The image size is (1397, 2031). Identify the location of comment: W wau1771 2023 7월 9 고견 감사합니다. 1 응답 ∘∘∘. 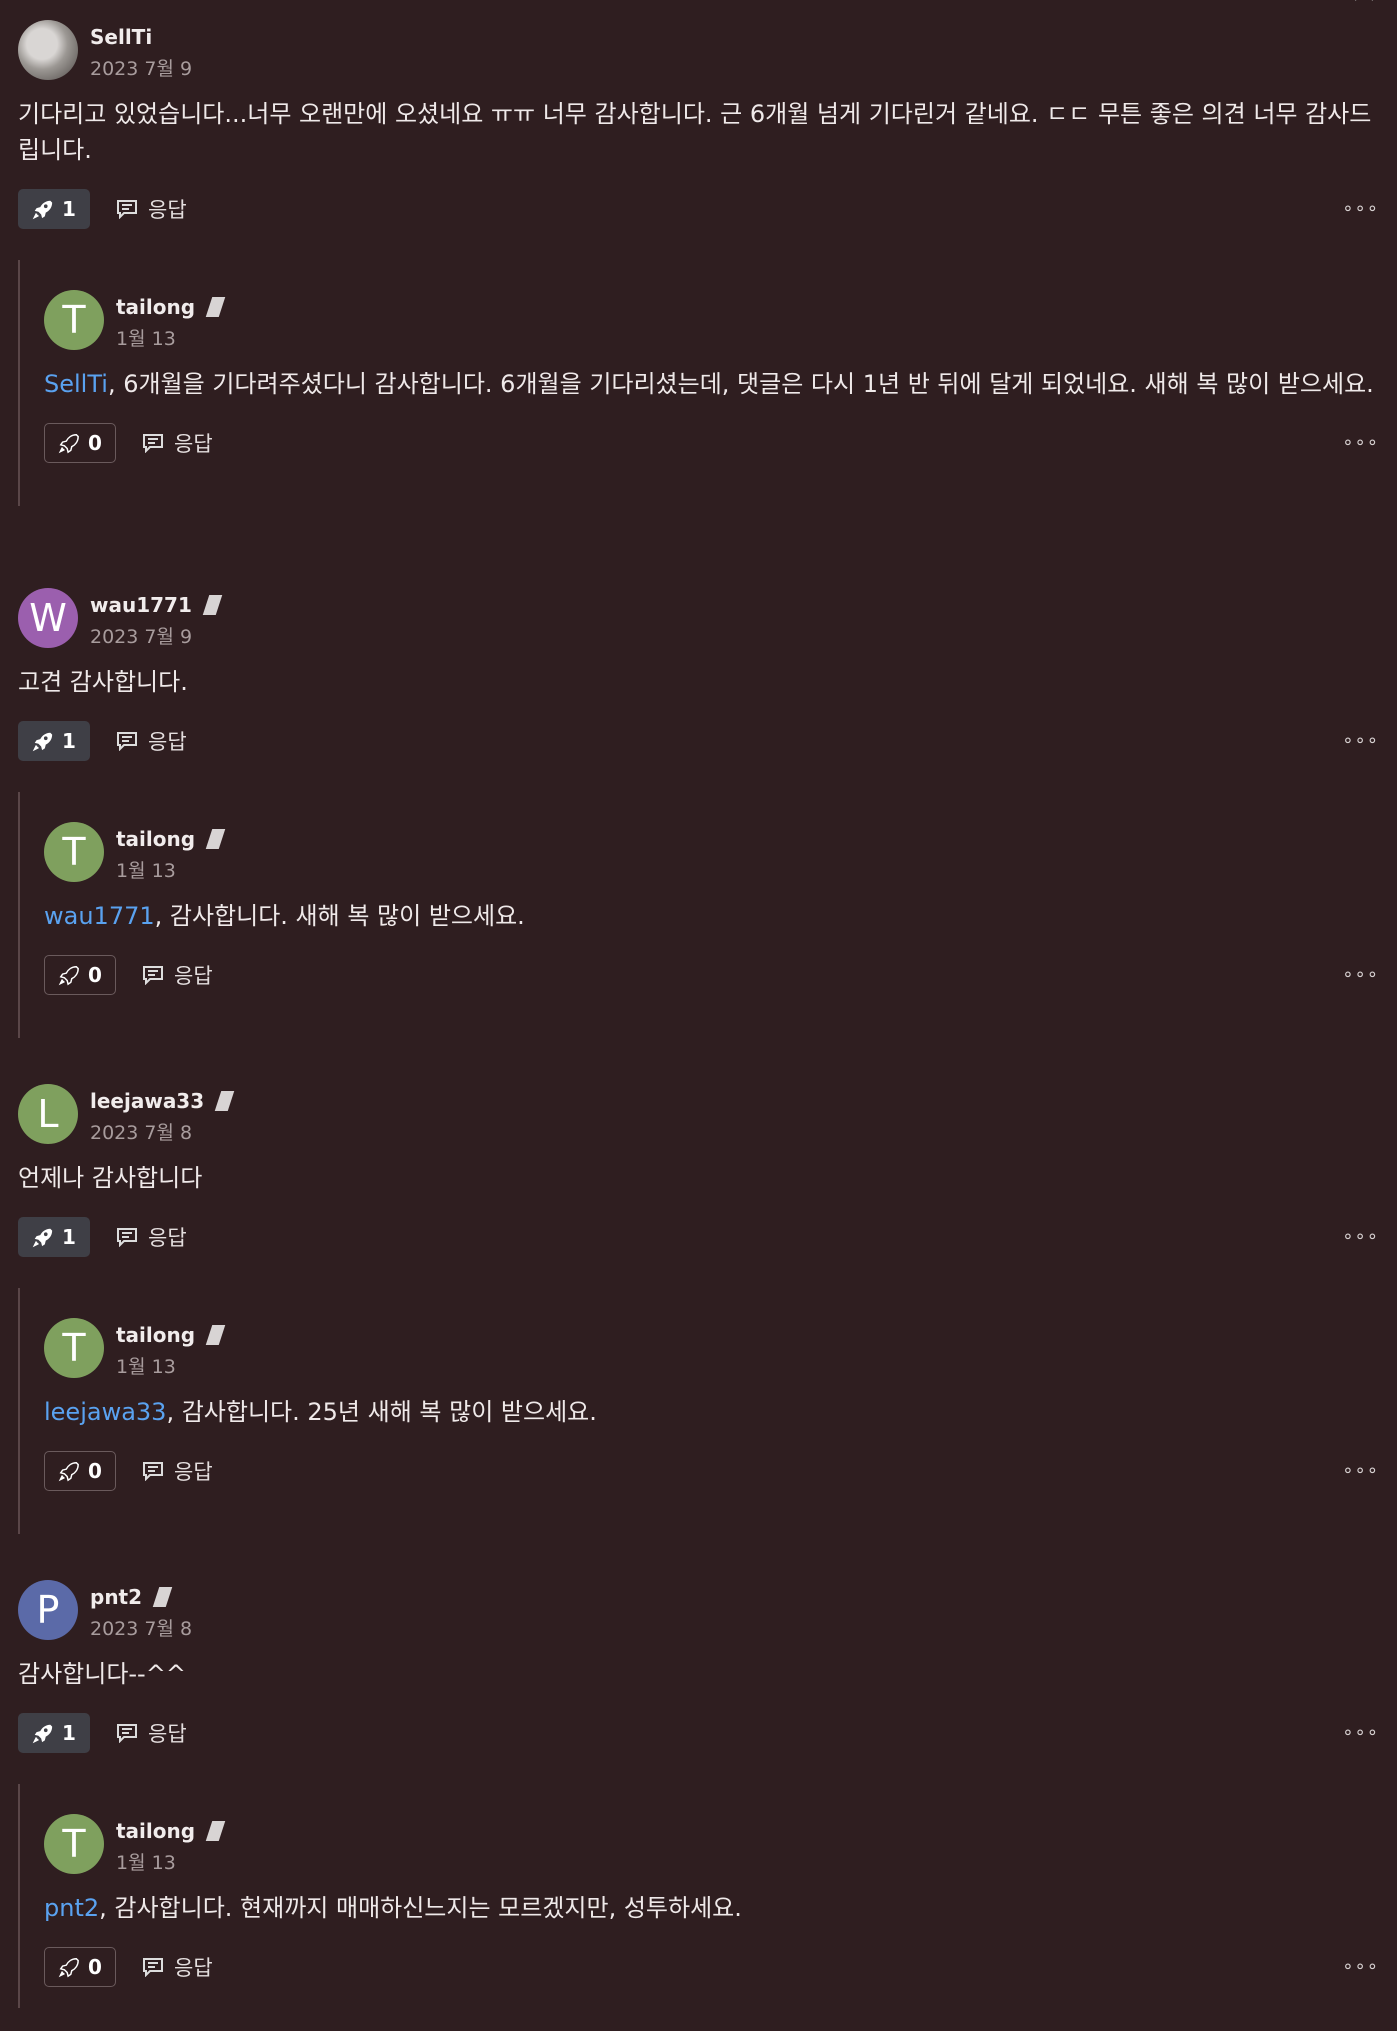
(698, 675).